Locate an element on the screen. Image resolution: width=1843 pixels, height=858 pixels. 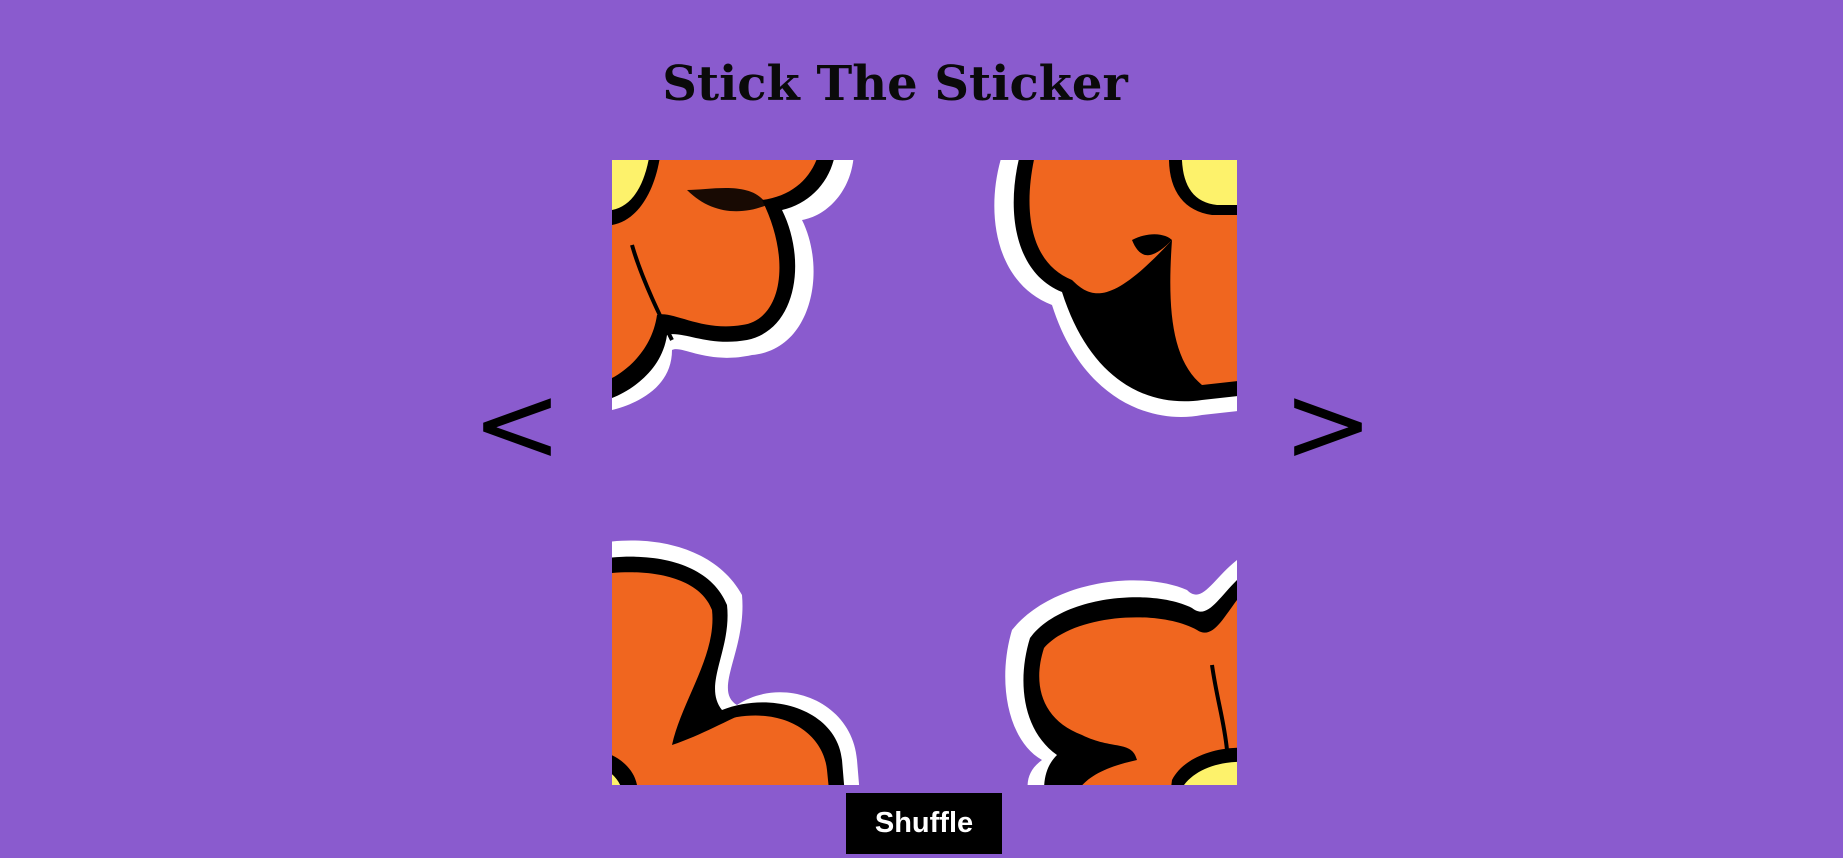
puzzle-tile-top-right is located at coordinates (1115, 289).